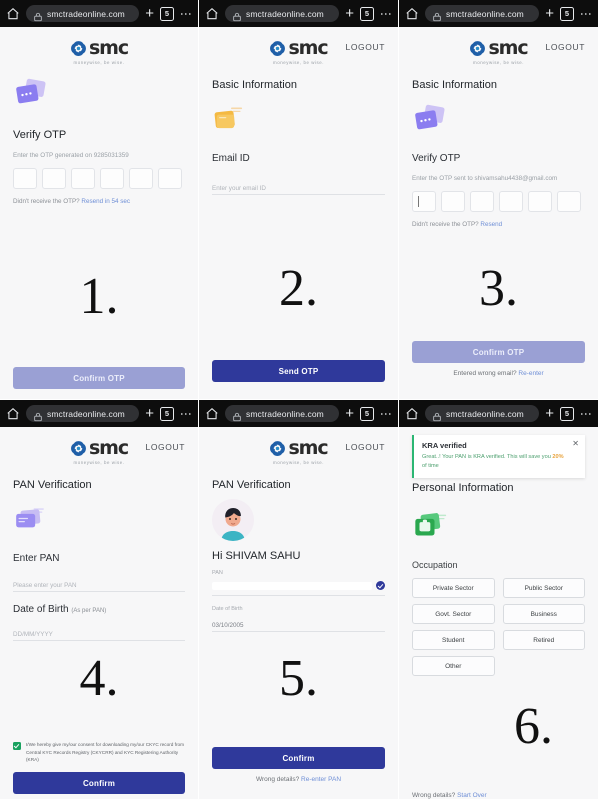  What do you see at coordinates (99, 583) in the screenshot?
I see `pan-input: Please enter your PAN` at bounding box center [99, 583].